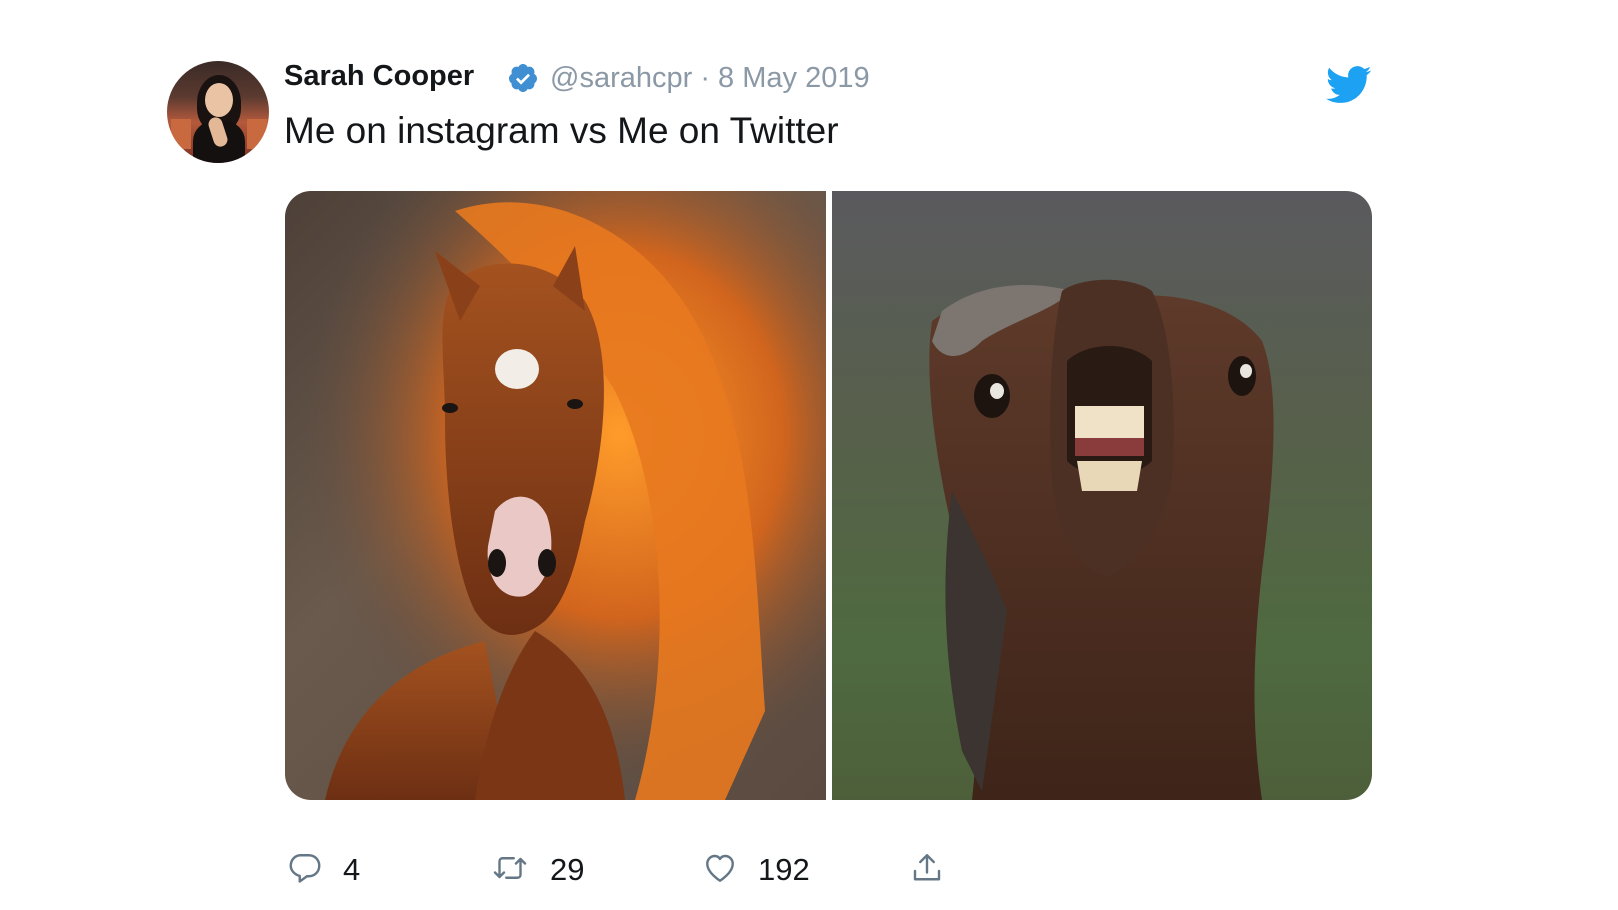  What do you see at coordinates (352, 869) in the screenshot?
I see `reply-count: 4` at bounding box center [352, 869].